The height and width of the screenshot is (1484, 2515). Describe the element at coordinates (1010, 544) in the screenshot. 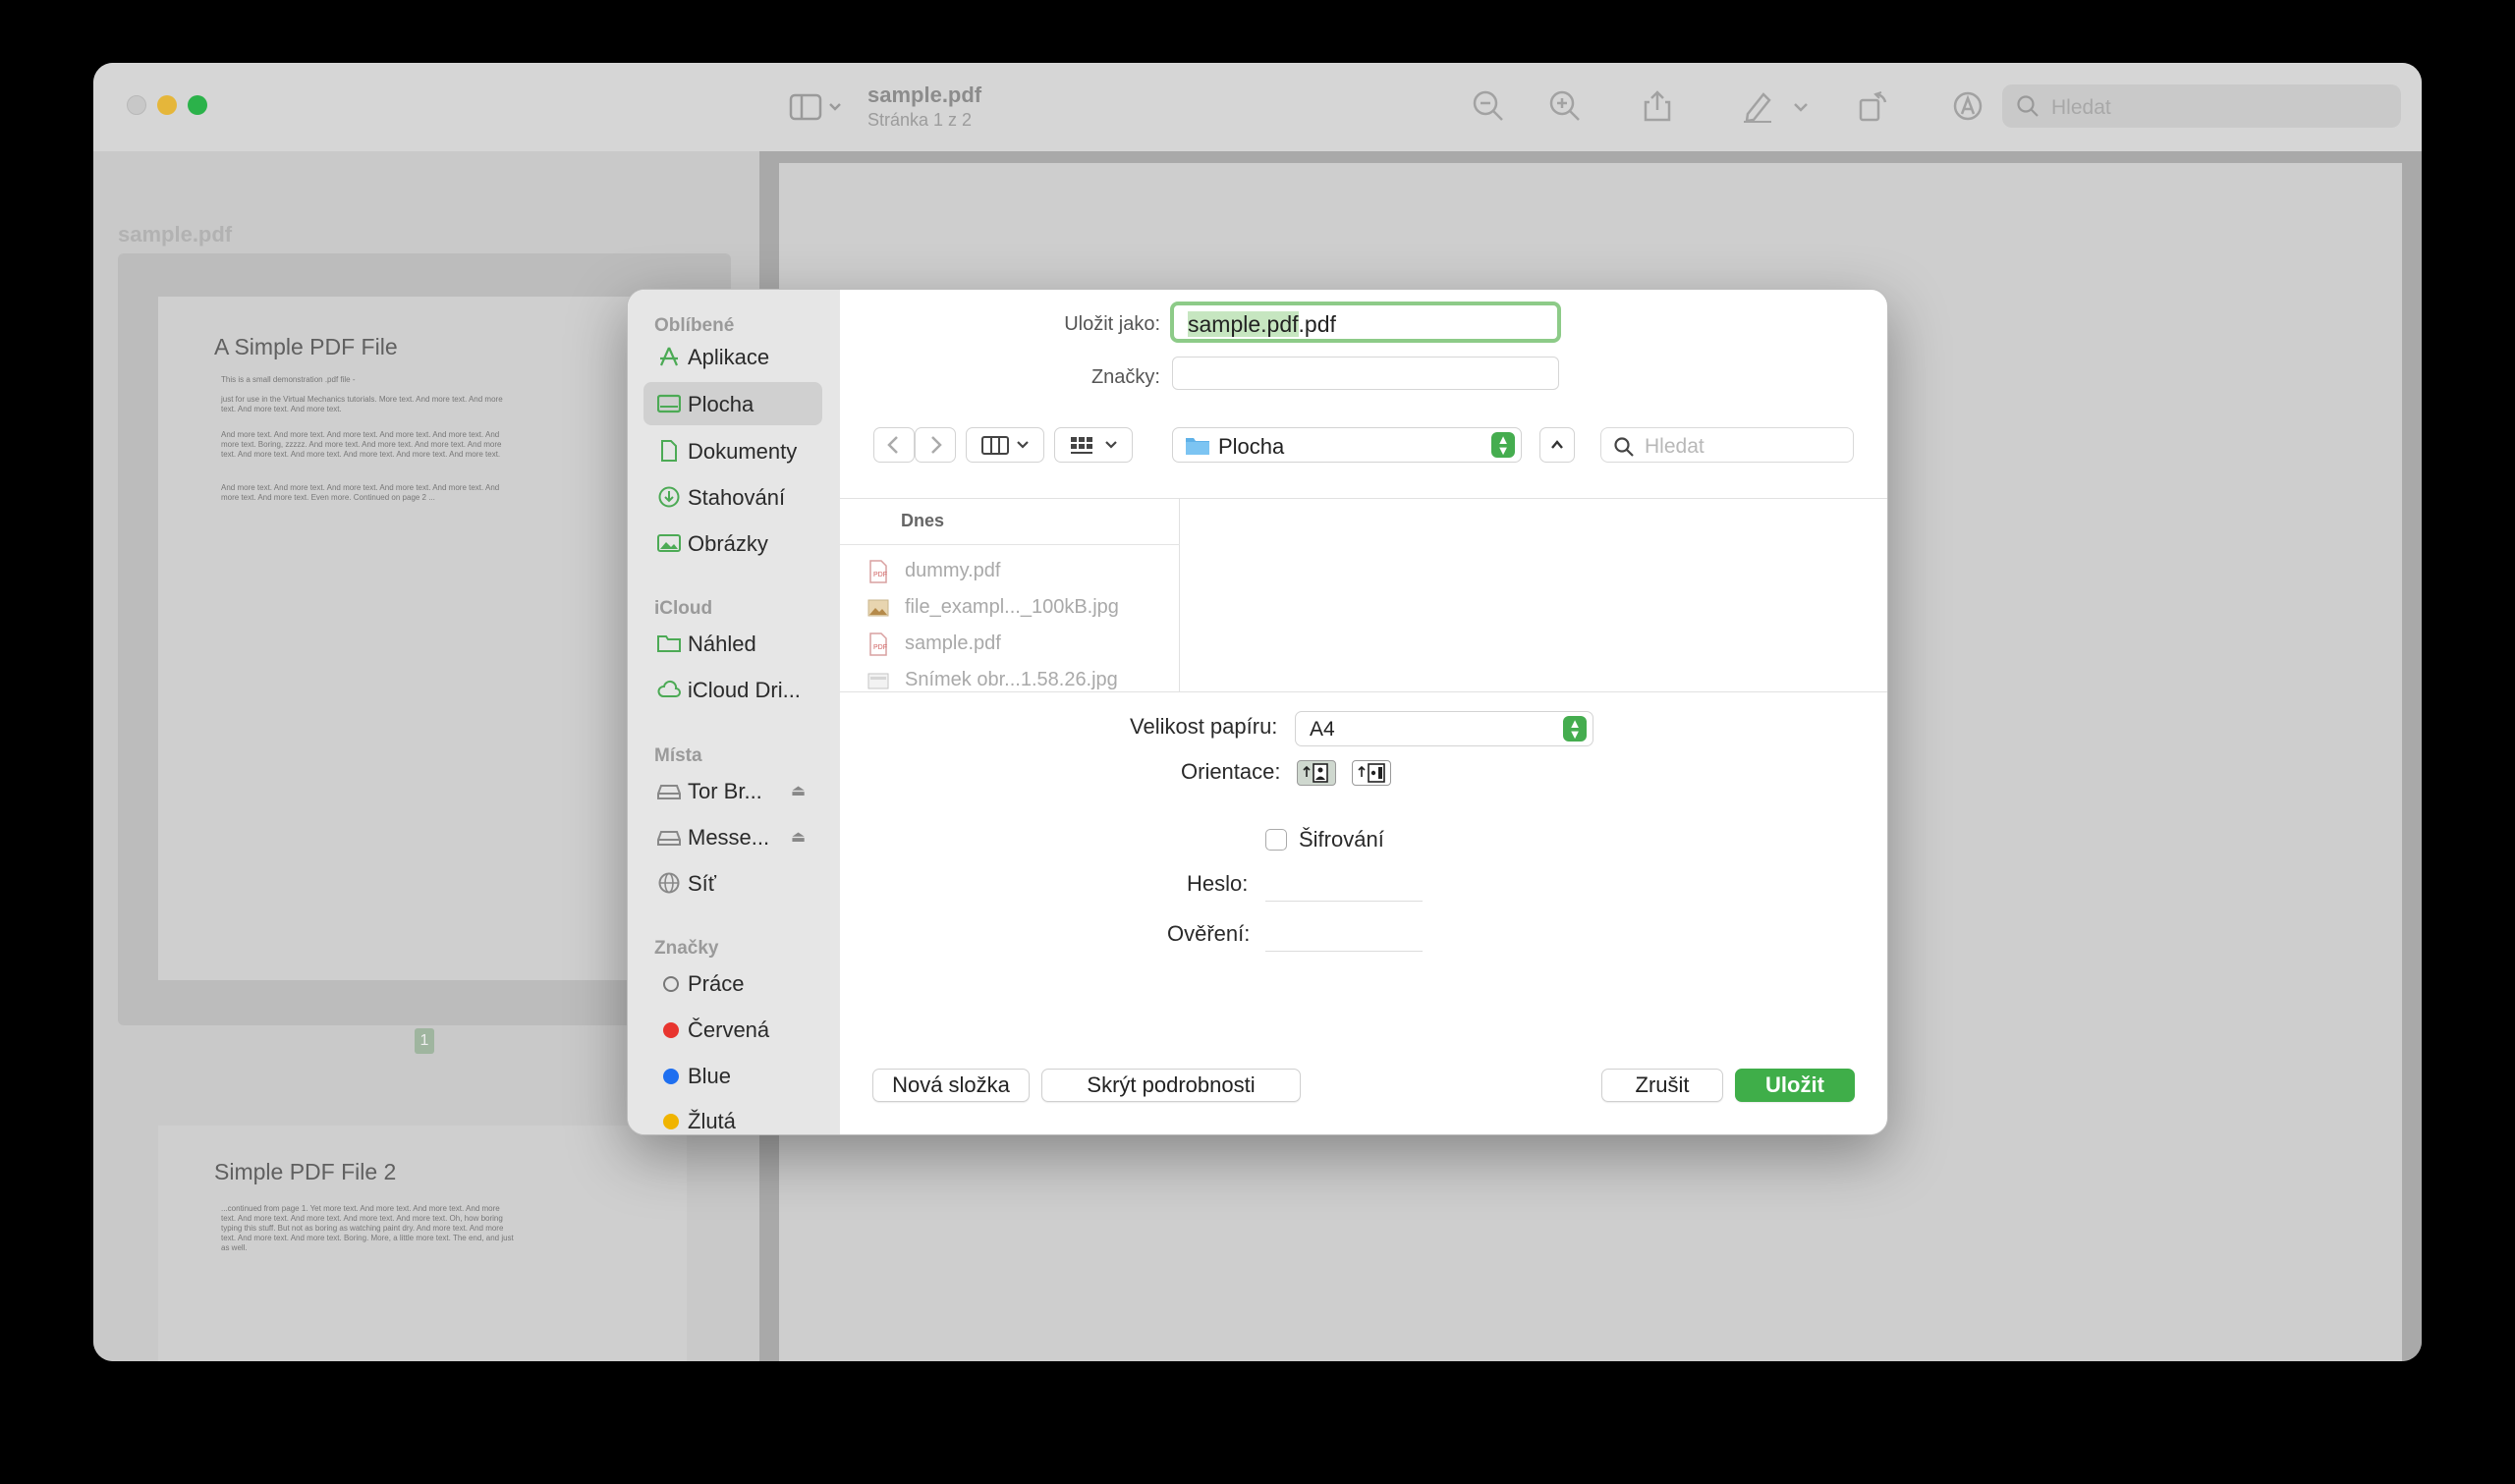

I see `column-header-divider` at that location.